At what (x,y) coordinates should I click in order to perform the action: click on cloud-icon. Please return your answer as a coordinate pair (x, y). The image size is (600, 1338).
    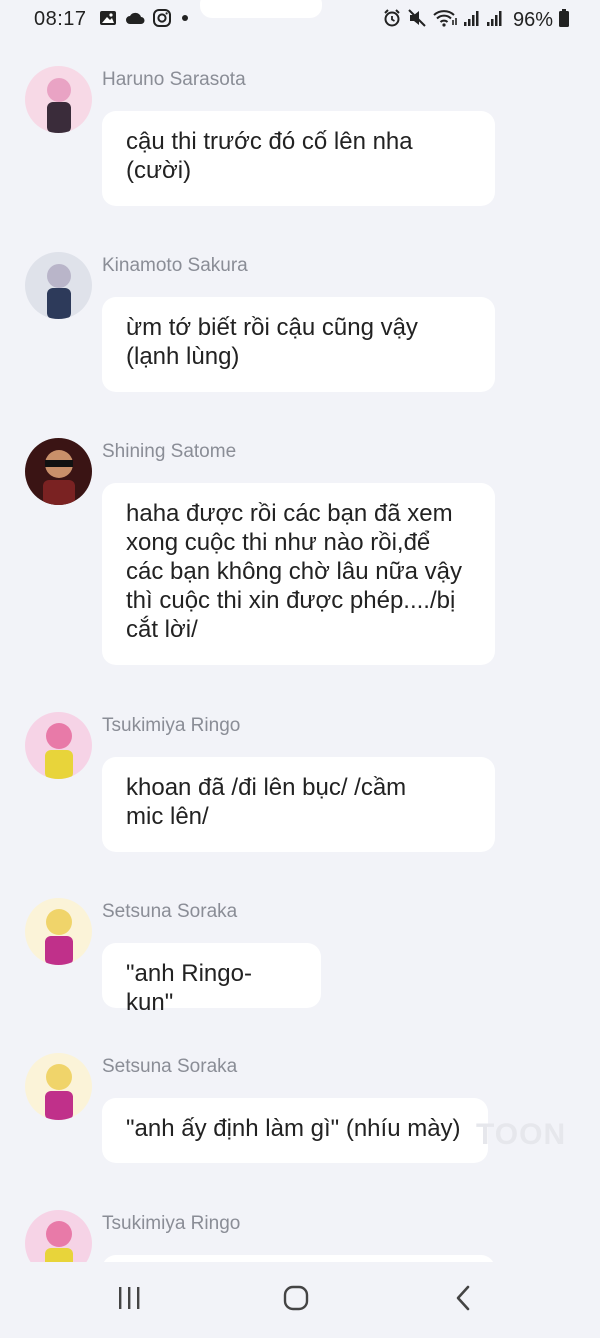
    Looking at the image, I should click on (135, 20).